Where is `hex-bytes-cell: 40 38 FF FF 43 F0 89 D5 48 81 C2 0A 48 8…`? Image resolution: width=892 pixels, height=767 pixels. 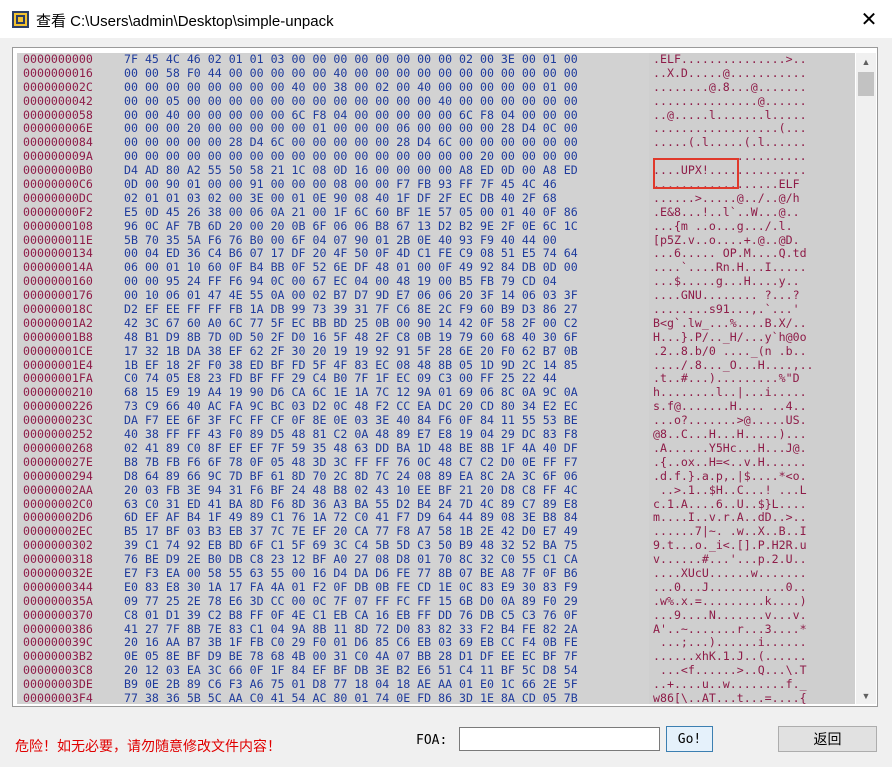 hex-bytes-cell: 40 38 FF FF 43 F0 89 D5 48 81 C2 0A 48 8… is located at coordinates (351, 434).